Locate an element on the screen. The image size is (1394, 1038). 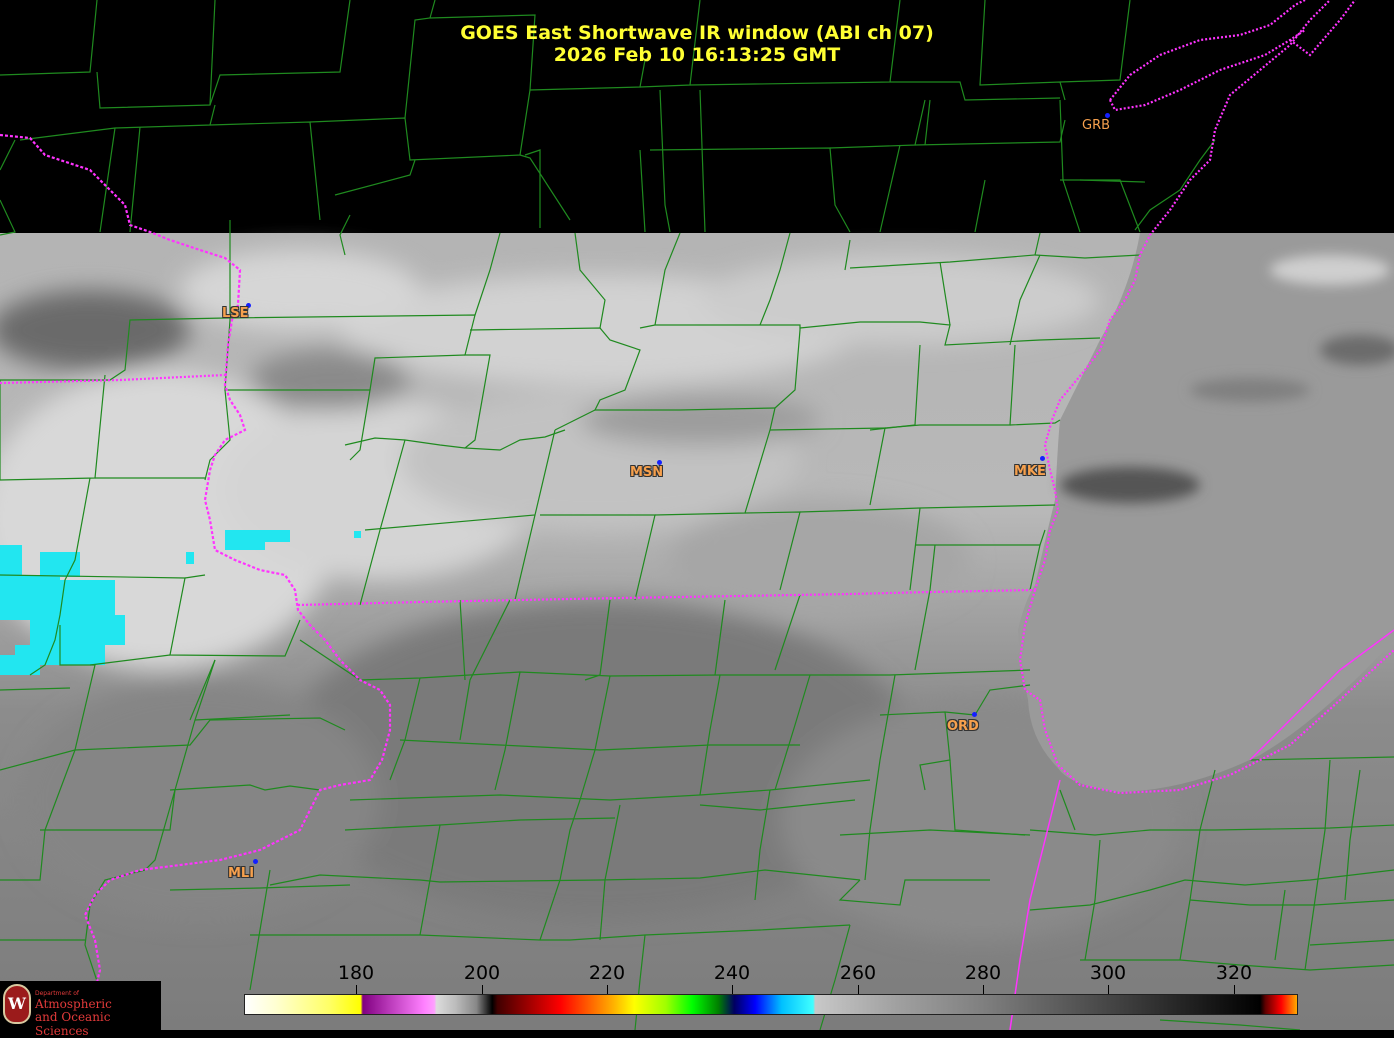
colorbar-tick-label: 280 is located at coordinates (983, 973).